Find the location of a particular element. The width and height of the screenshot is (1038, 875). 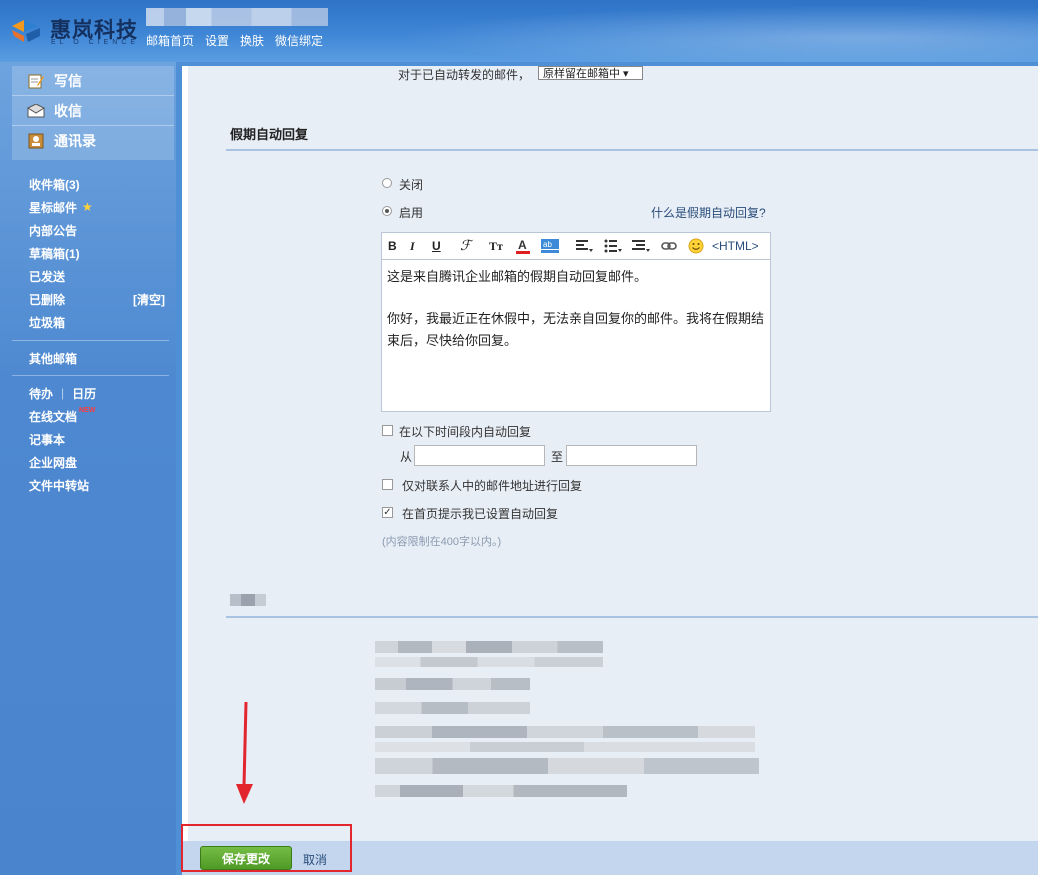

reply-text-line1: 这是来自腾讯企业邮箱的假期自动回复邮件。 is located at coordinates (517, 276).